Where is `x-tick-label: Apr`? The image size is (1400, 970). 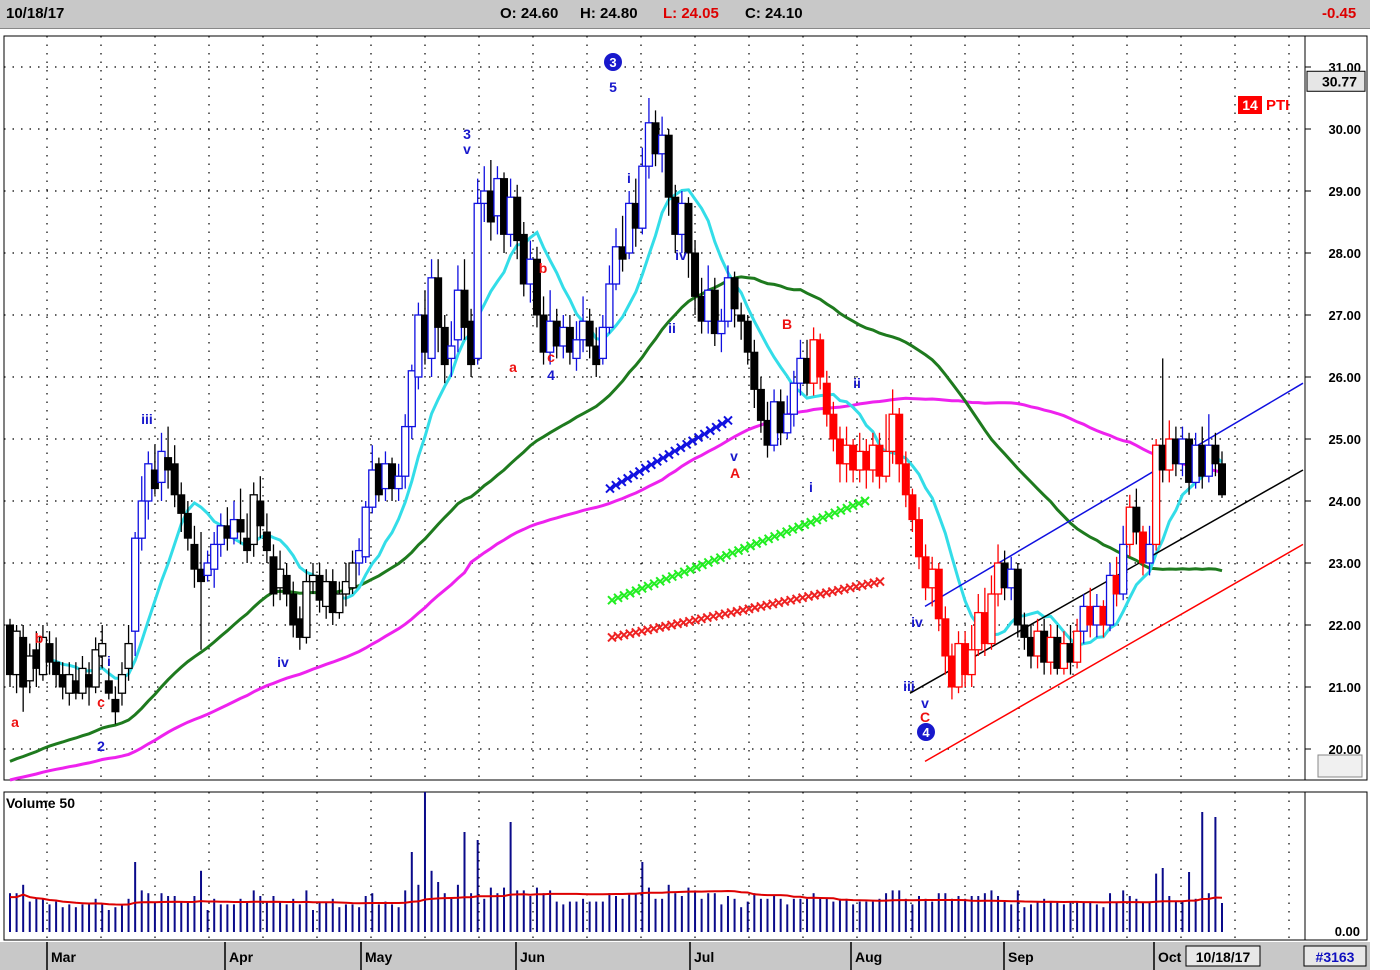 x-tick-label: Apr is located at coordinates (241, 957).